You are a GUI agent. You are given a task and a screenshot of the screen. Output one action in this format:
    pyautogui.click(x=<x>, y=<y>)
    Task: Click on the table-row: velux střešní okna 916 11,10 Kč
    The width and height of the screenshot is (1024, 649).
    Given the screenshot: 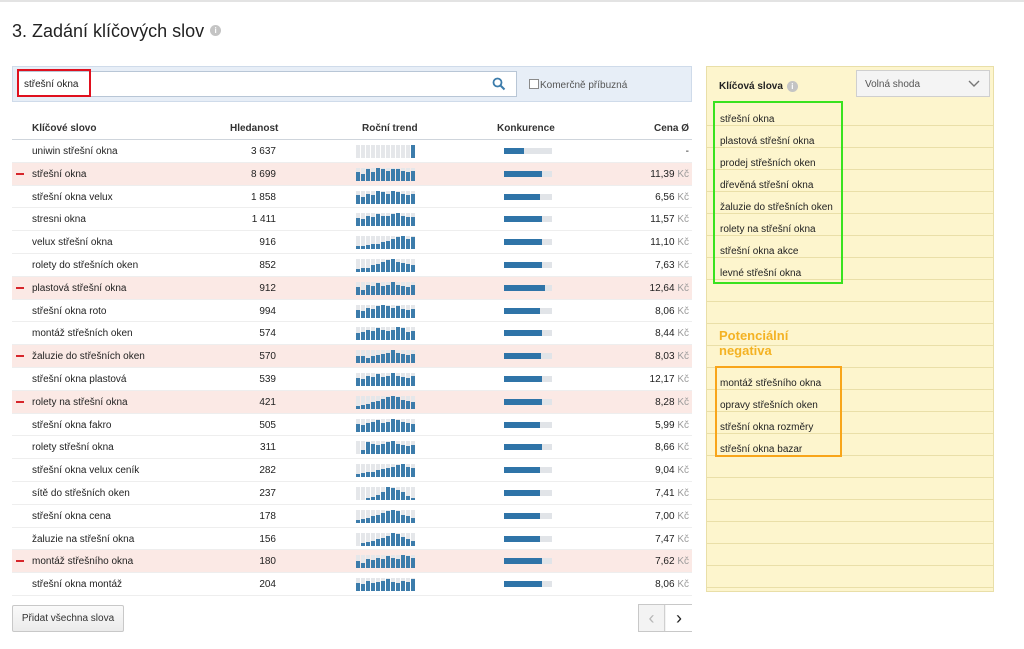 What is the action you would take?
    pyautogui.click(x=352, y=242)
    